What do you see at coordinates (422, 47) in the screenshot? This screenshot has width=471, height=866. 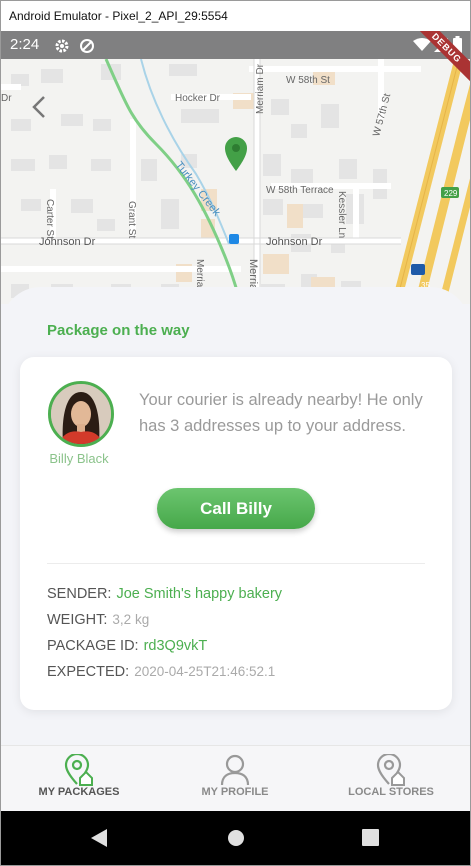 I see `wifi-icon` at bounding box center [422, 47].